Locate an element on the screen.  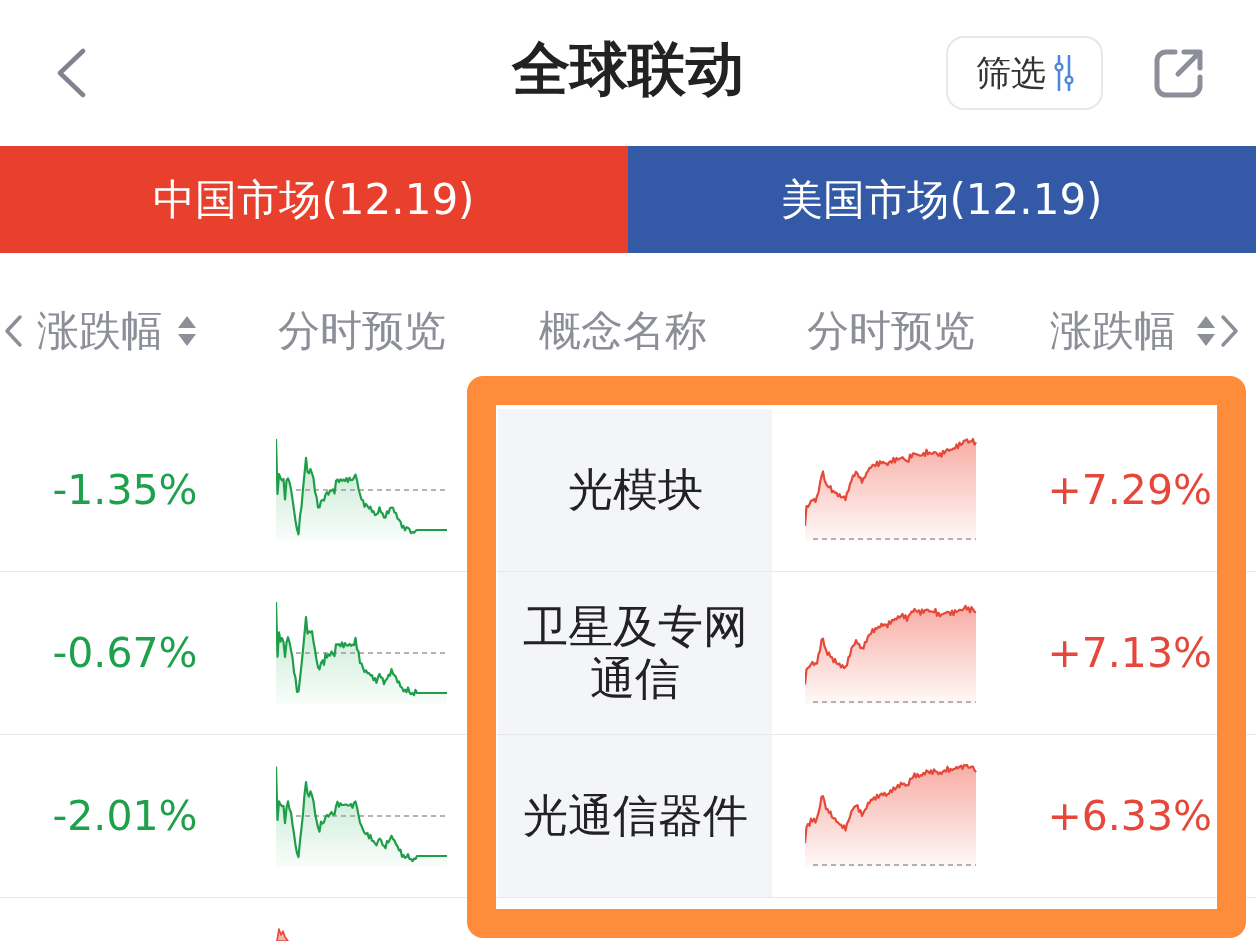
concept-name-cell: 光模块 is located at coordinates (635, 490).